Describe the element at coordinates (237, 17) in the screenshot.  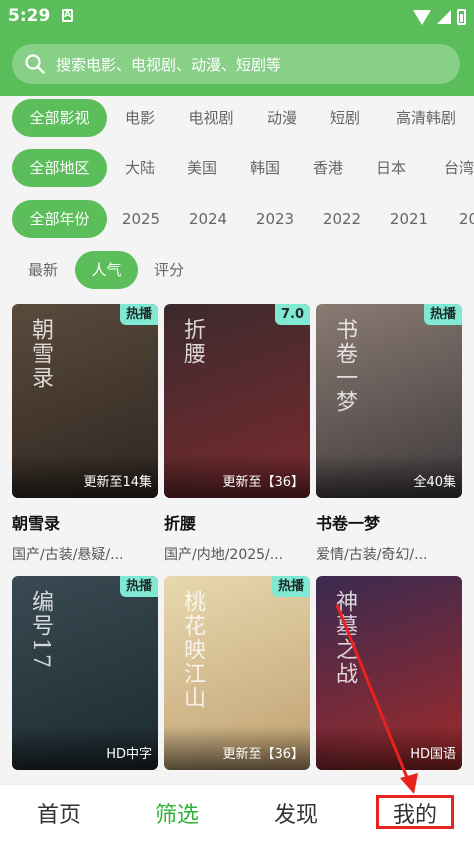
I see `status-bar: 5:29 A` at that location.